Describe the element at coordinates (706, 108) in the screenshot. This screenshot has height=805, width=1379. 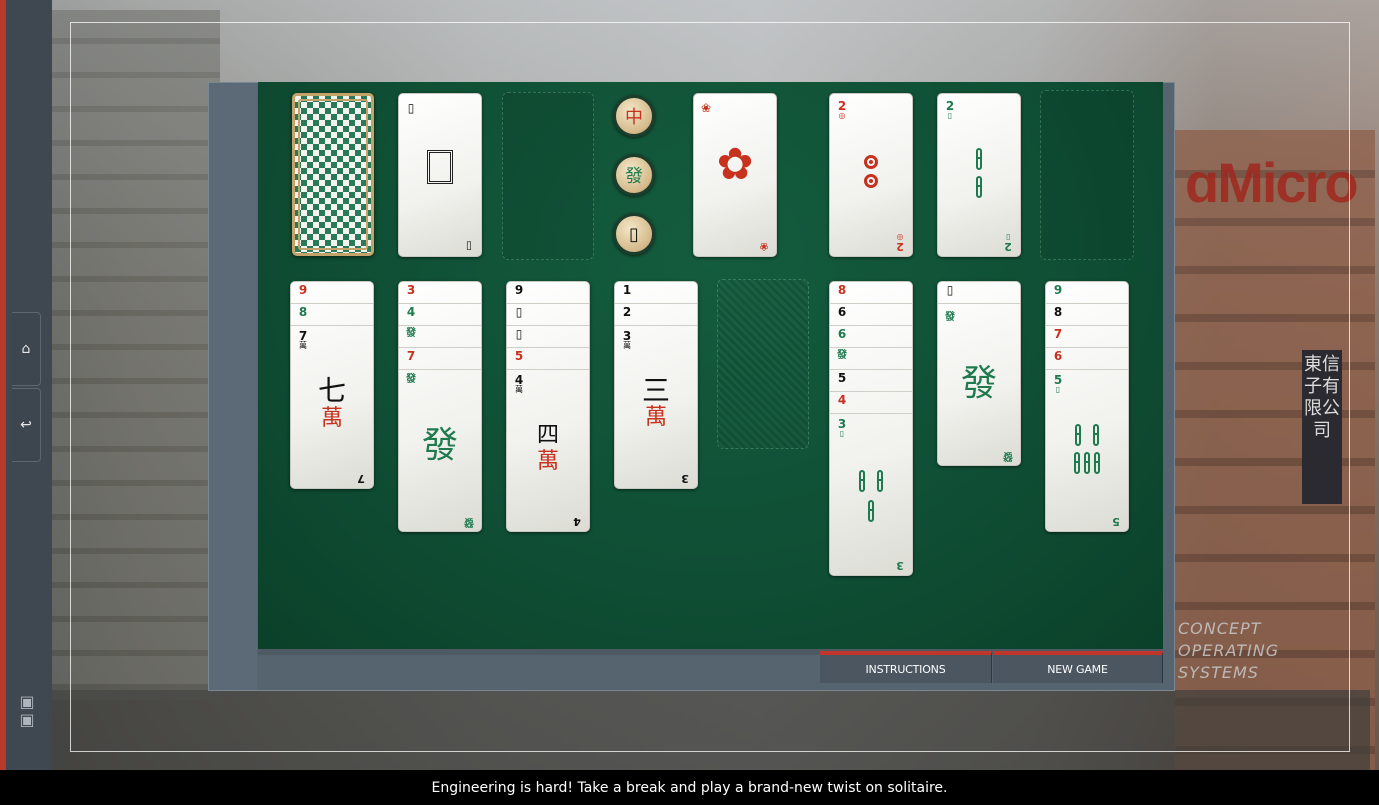
I see `flower-card-corner: ❀` at that location.